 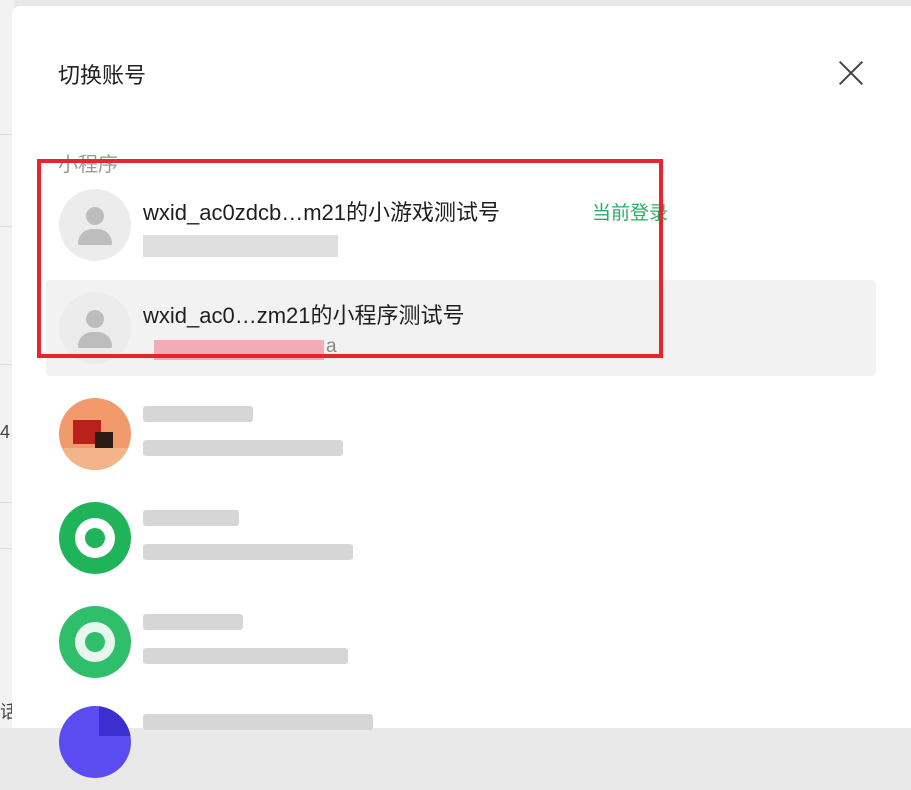 What do you see at coordinates (5, 432) in the screenshot?
I see `background-text: 4` at bounding box center [5, 432].